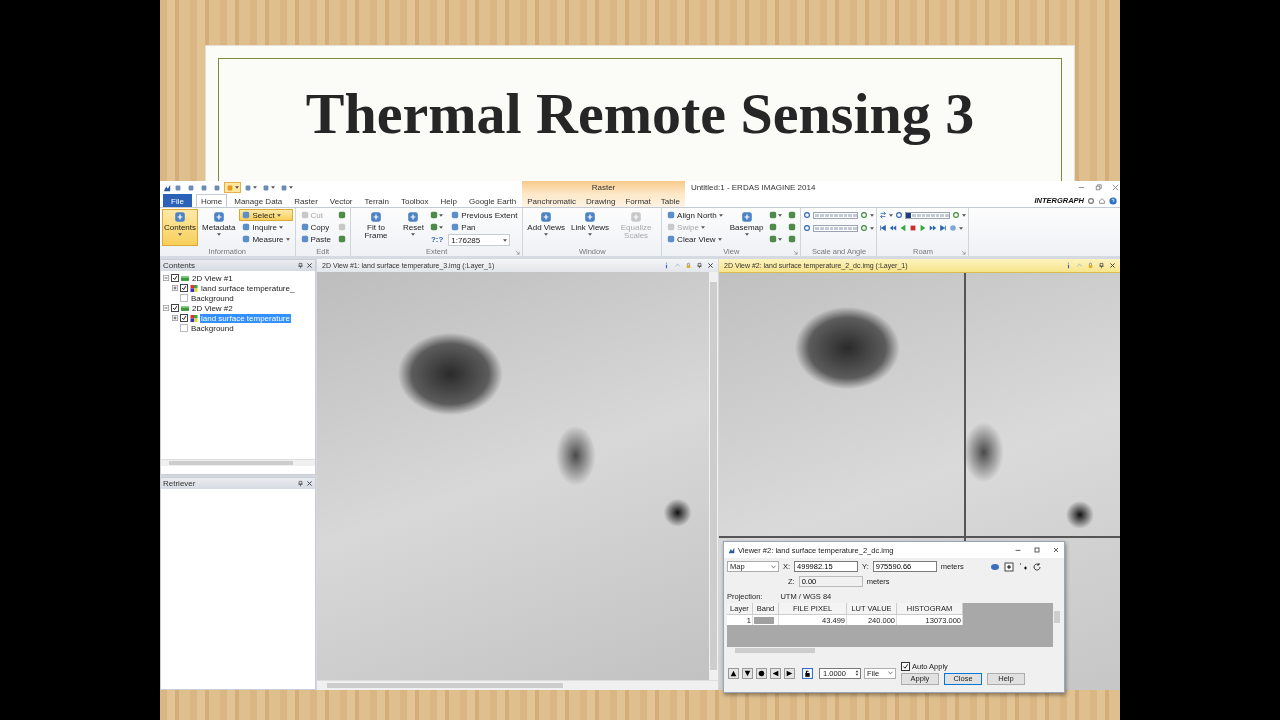 The image size is (1280, 720). I want to click on toolbar-button, so click(232, 187).